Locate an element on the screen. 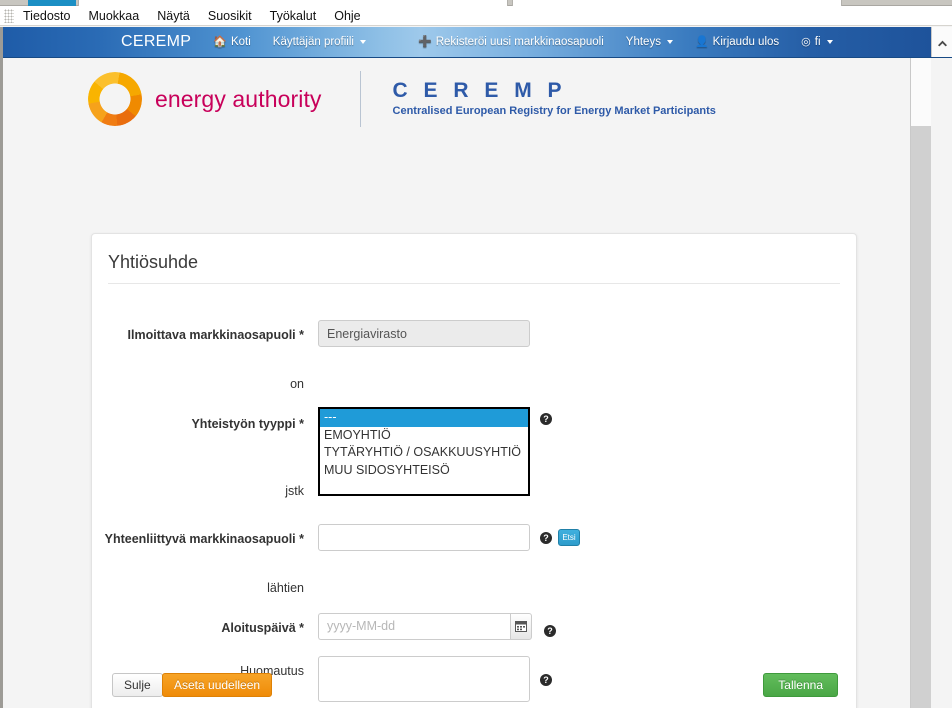 The width and height of the screenshot is (952, 708). field-row-reporting-party: Ilmoittava markkinaosapuoli * is located at coordinates (474, 333).